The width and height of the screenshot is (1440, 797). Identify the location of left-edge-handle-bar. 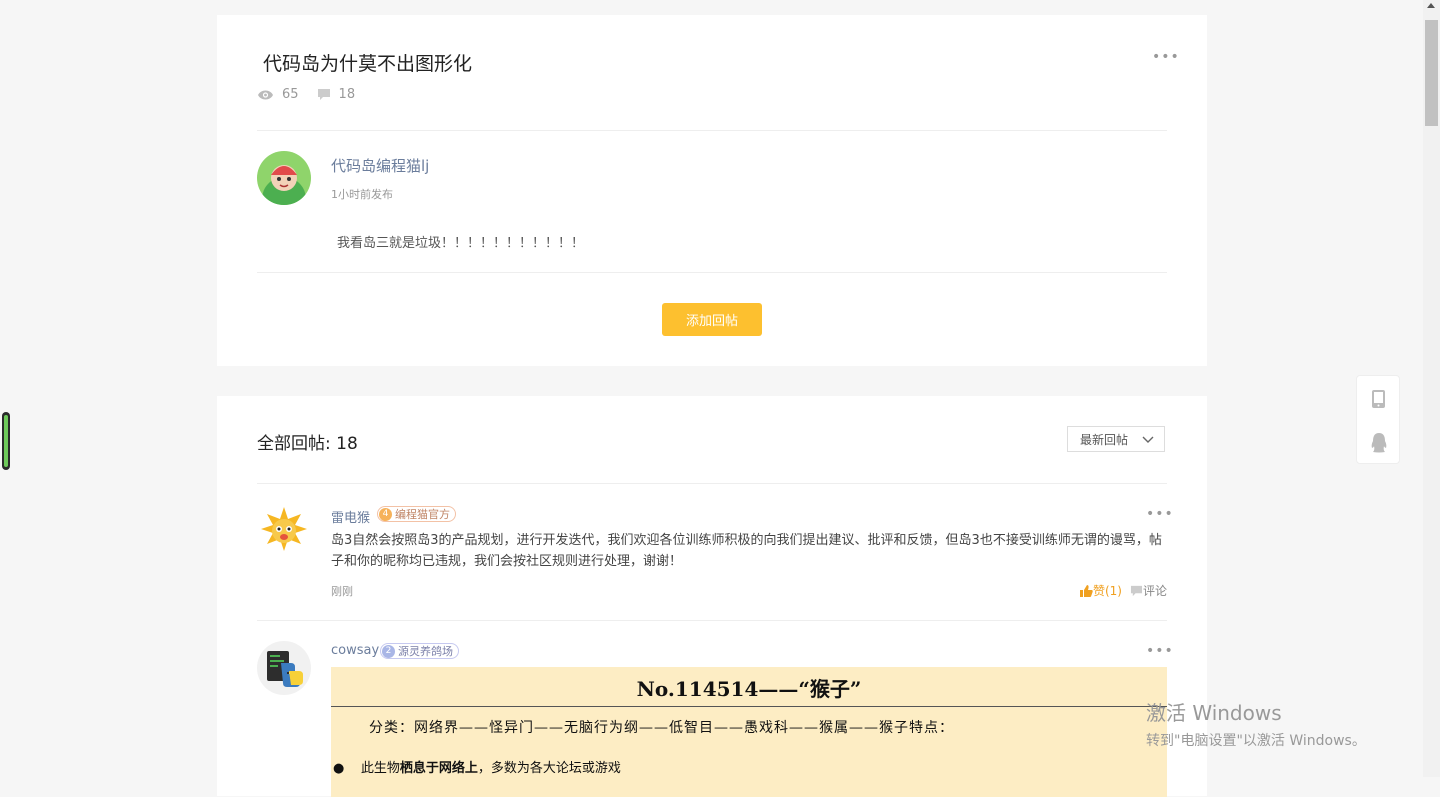
(6, 441).